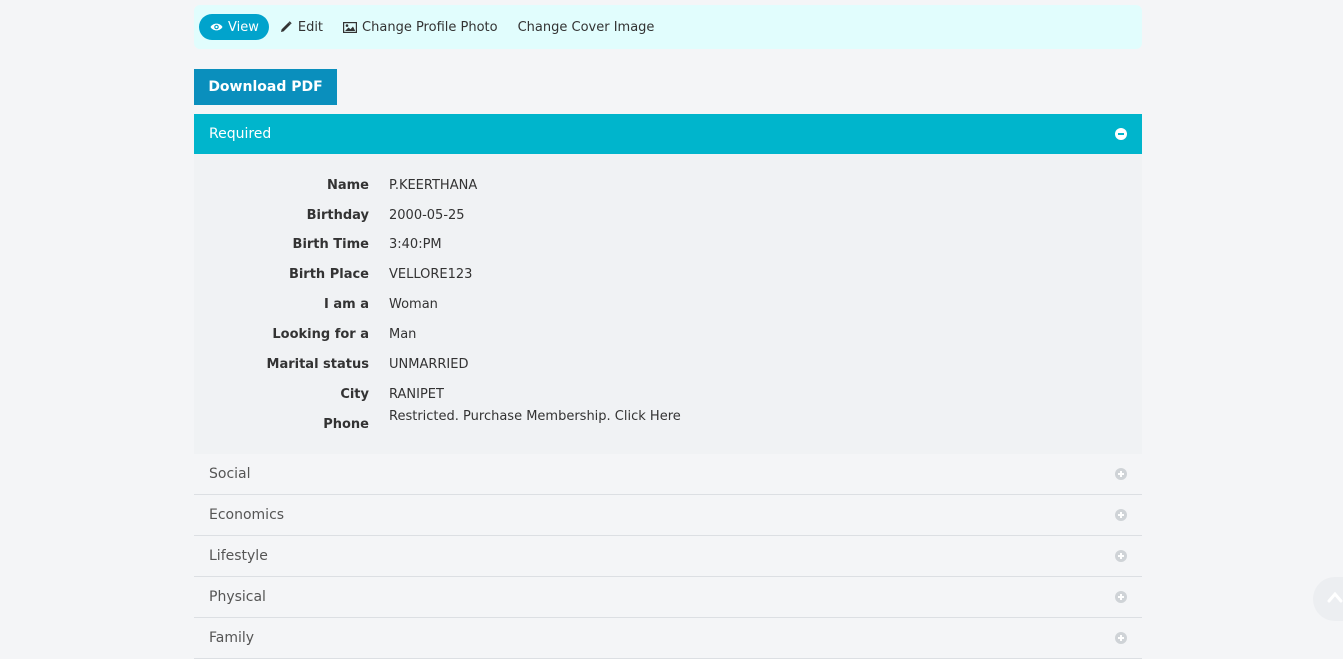 The width and height of the screenshot is (1343, 659). I want to click on panel-header-social: Social, so click(668, 474).